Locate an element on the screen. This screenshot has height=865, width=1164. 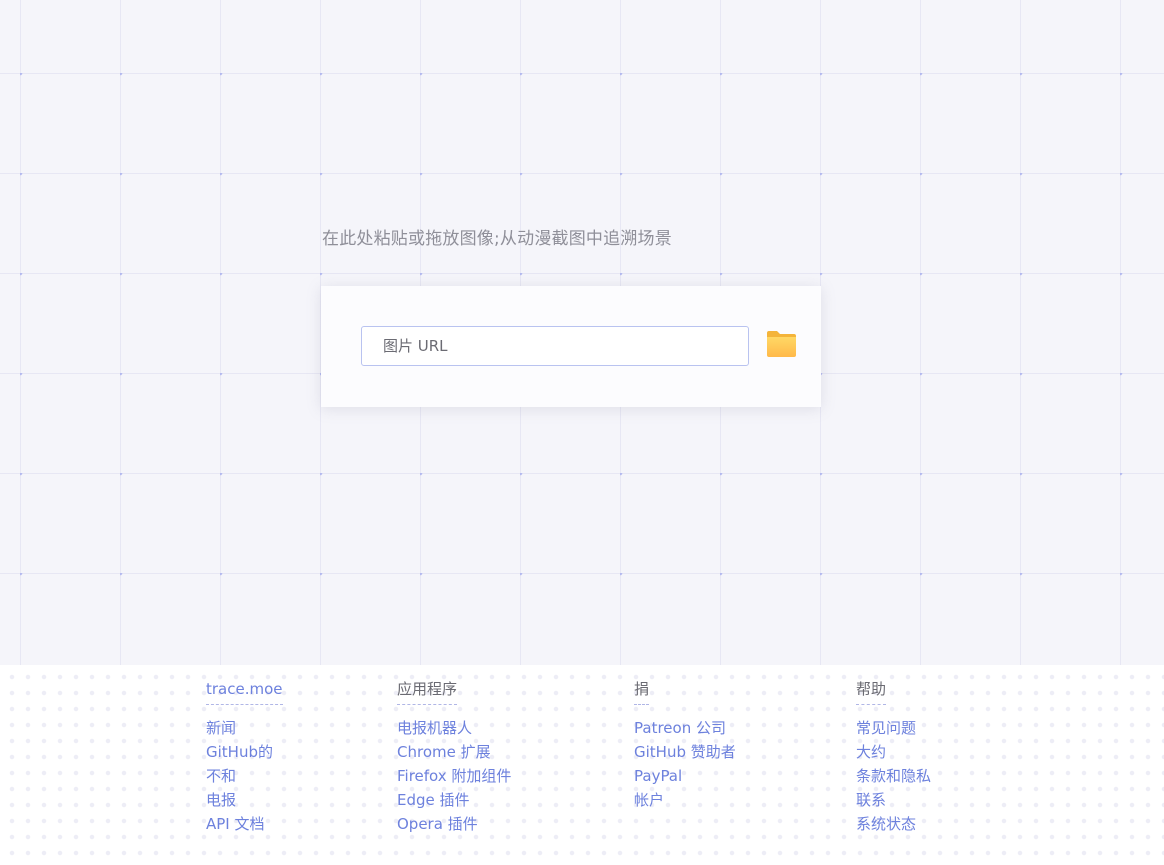
footer-link-edge-addon: Edge 插件 is located at coordinates (454, 800).